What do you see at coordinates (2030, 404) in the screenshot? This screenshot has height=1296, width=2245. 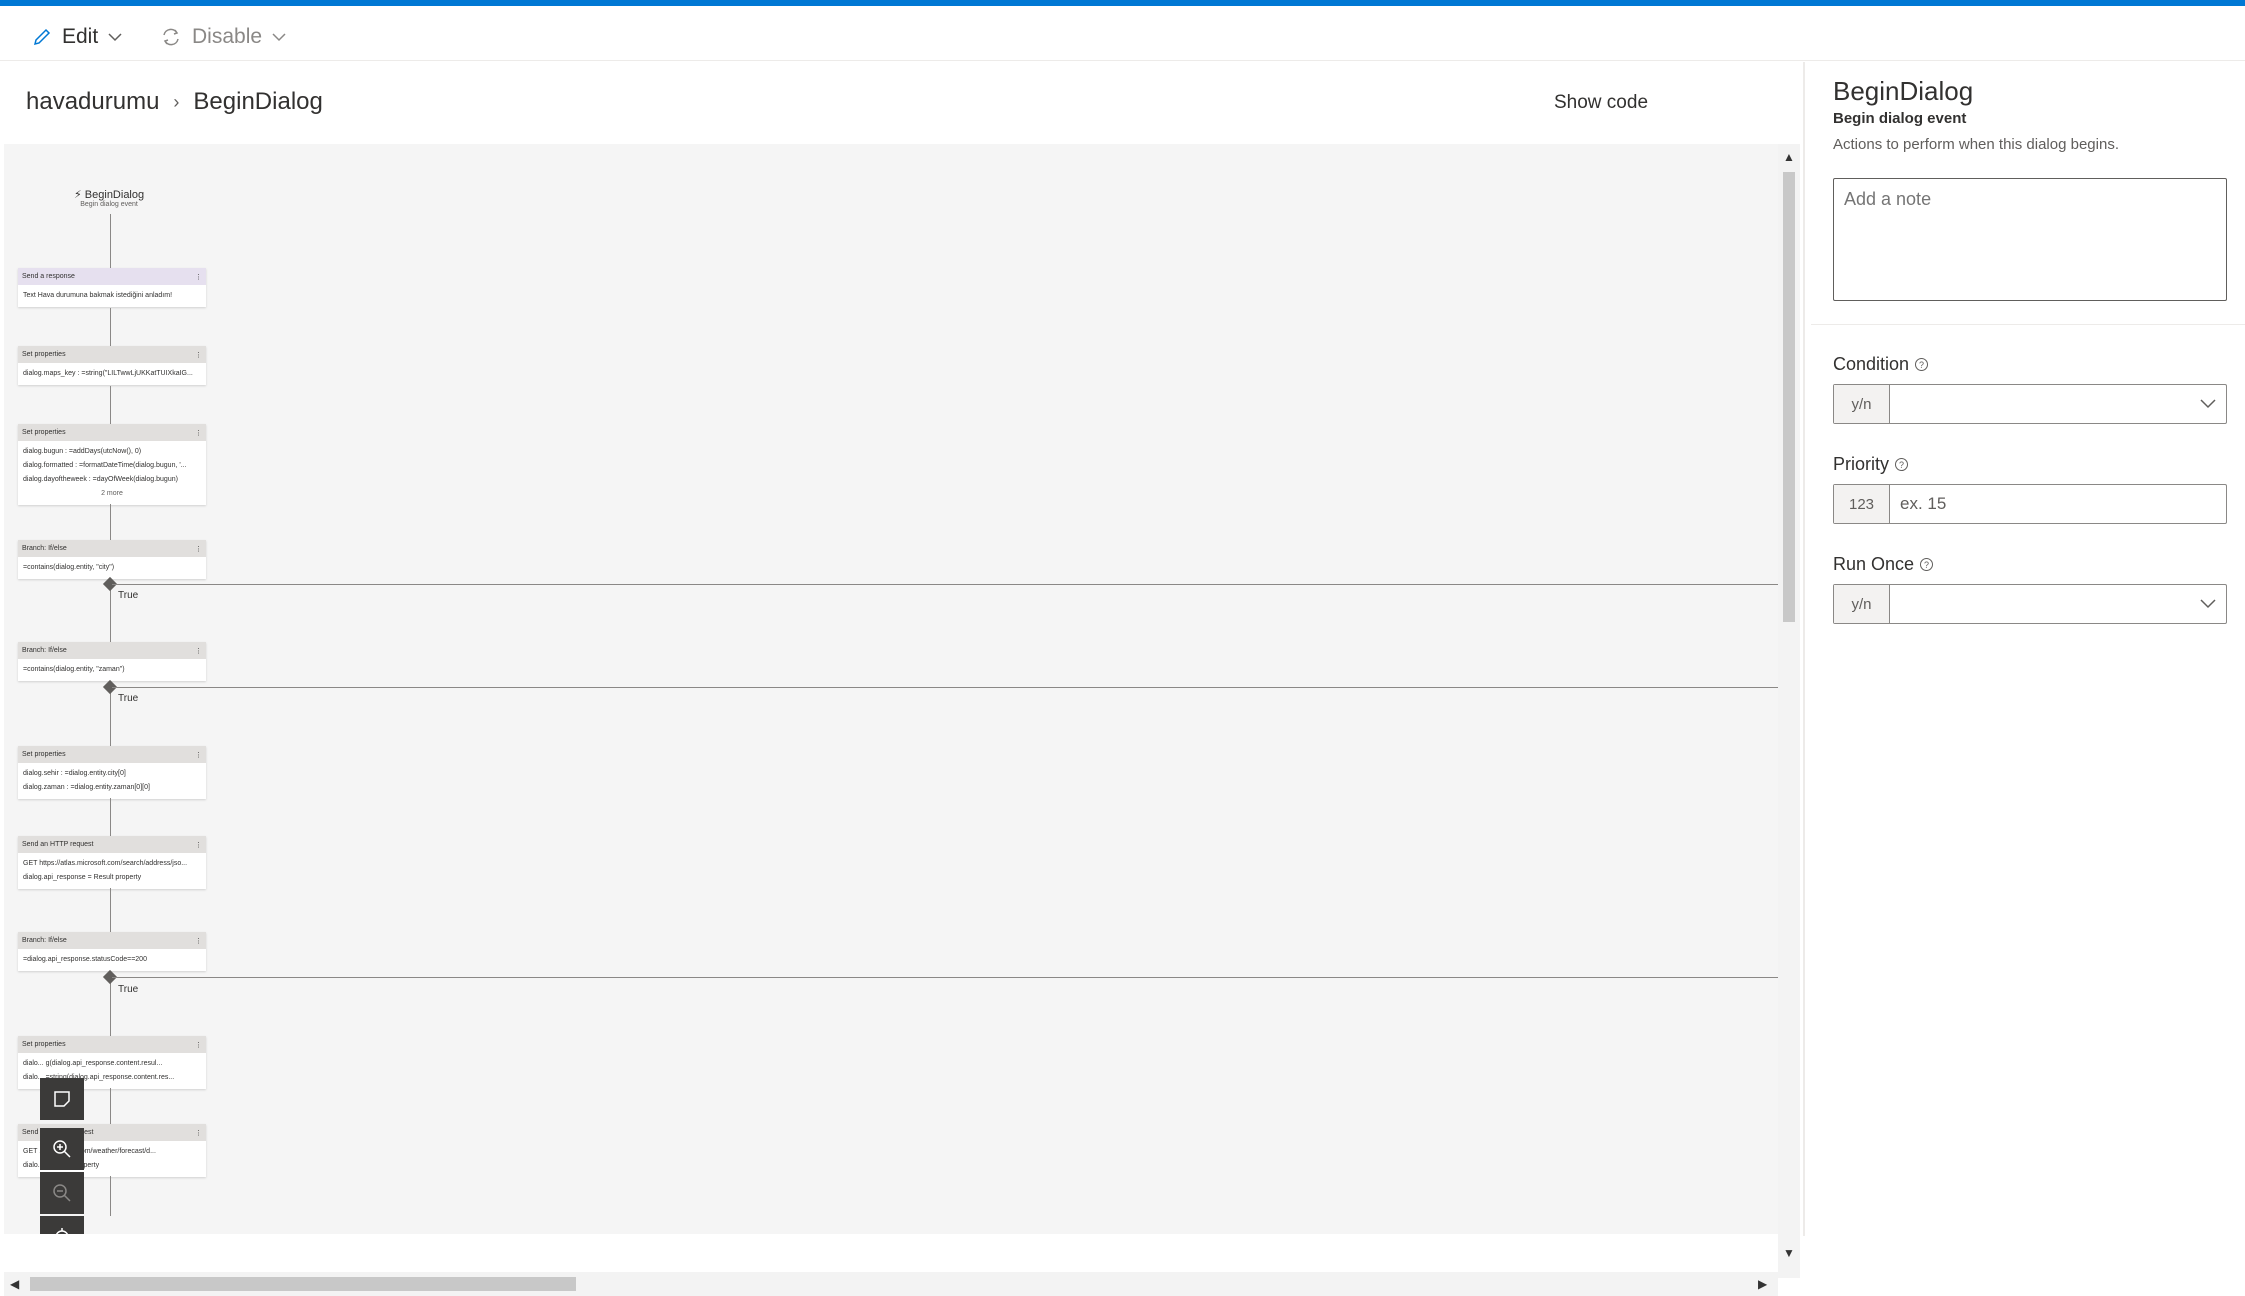 I see `condition-field: y/n` at bounding box center [2030, 404].